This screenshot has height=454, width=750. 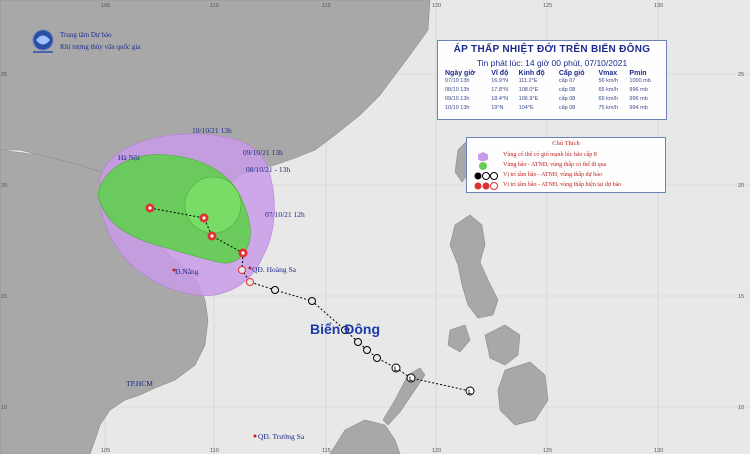 I want to click on place-hoangsa: QĐ. Hoàng Sa, so click(x=274, y=269).